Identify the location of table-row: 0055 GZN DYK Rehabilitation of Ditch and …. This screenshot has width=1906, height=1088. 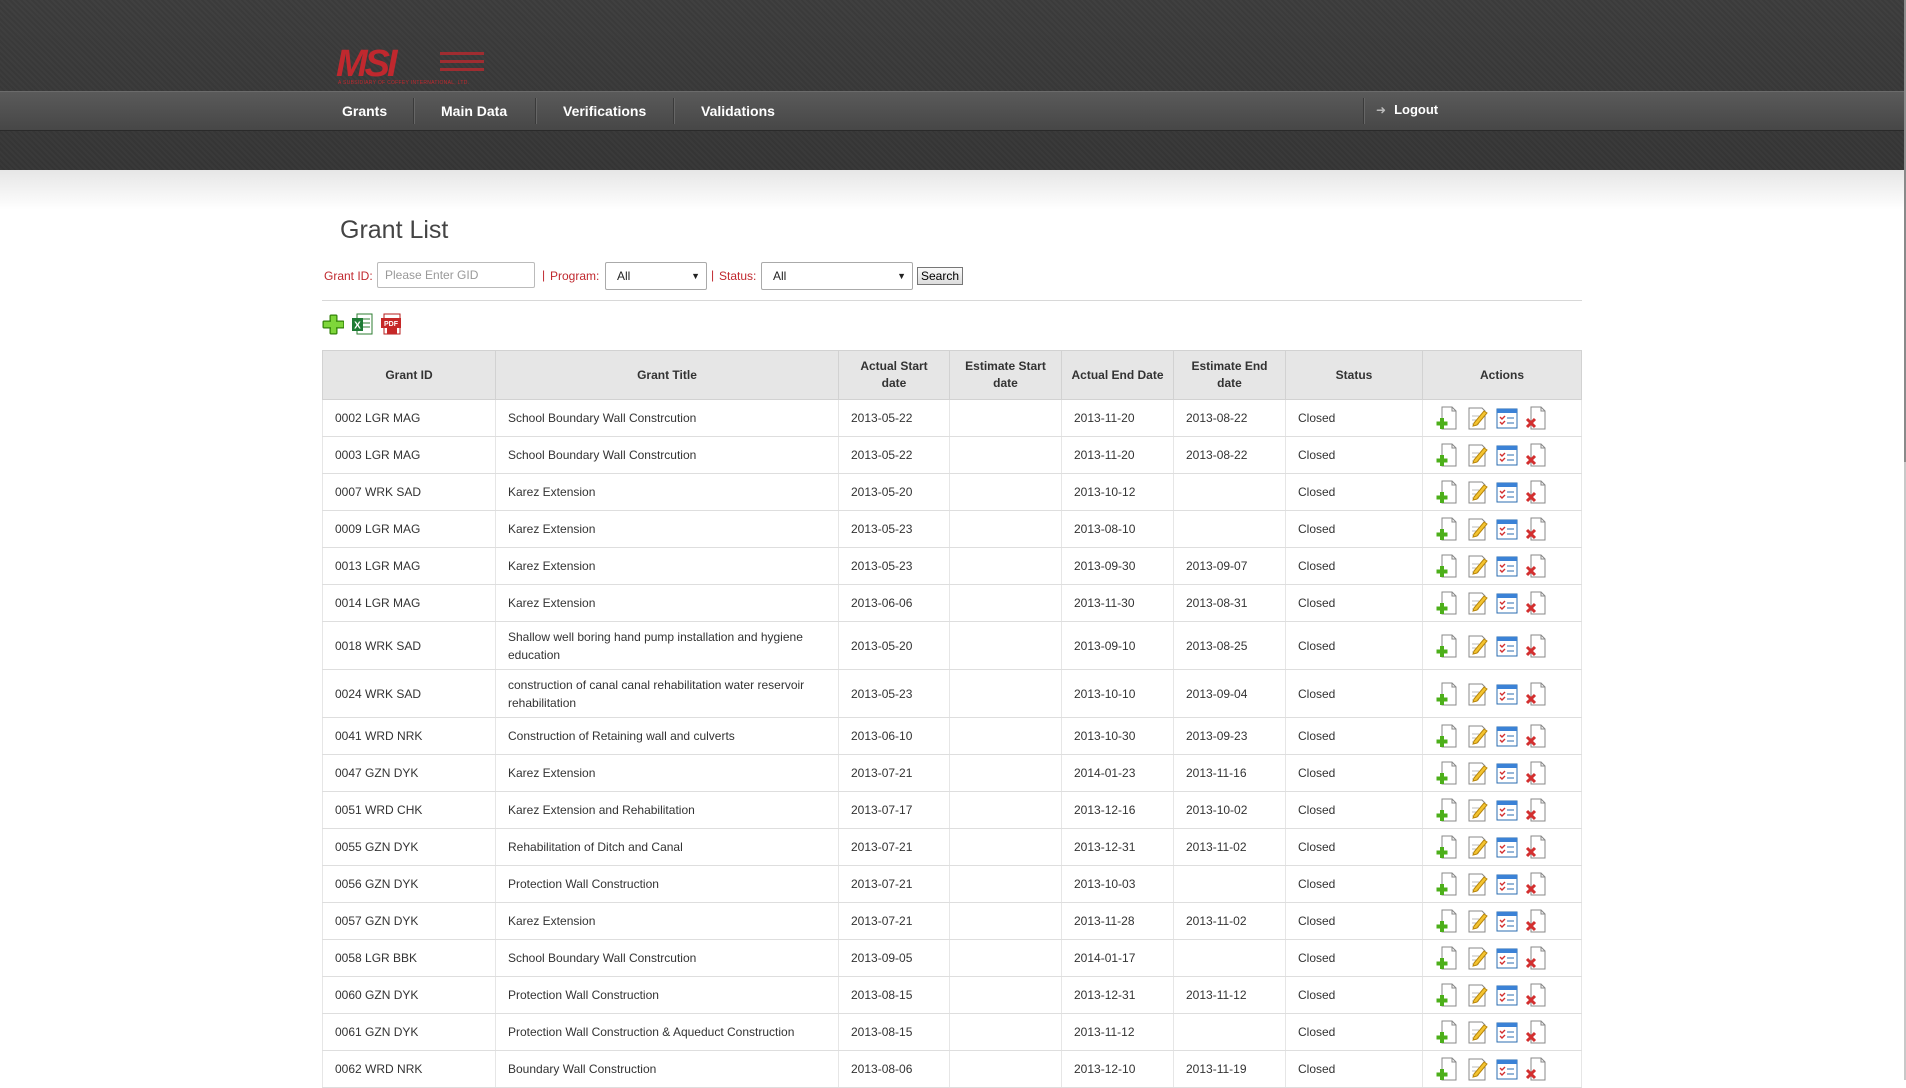
(952, 847).